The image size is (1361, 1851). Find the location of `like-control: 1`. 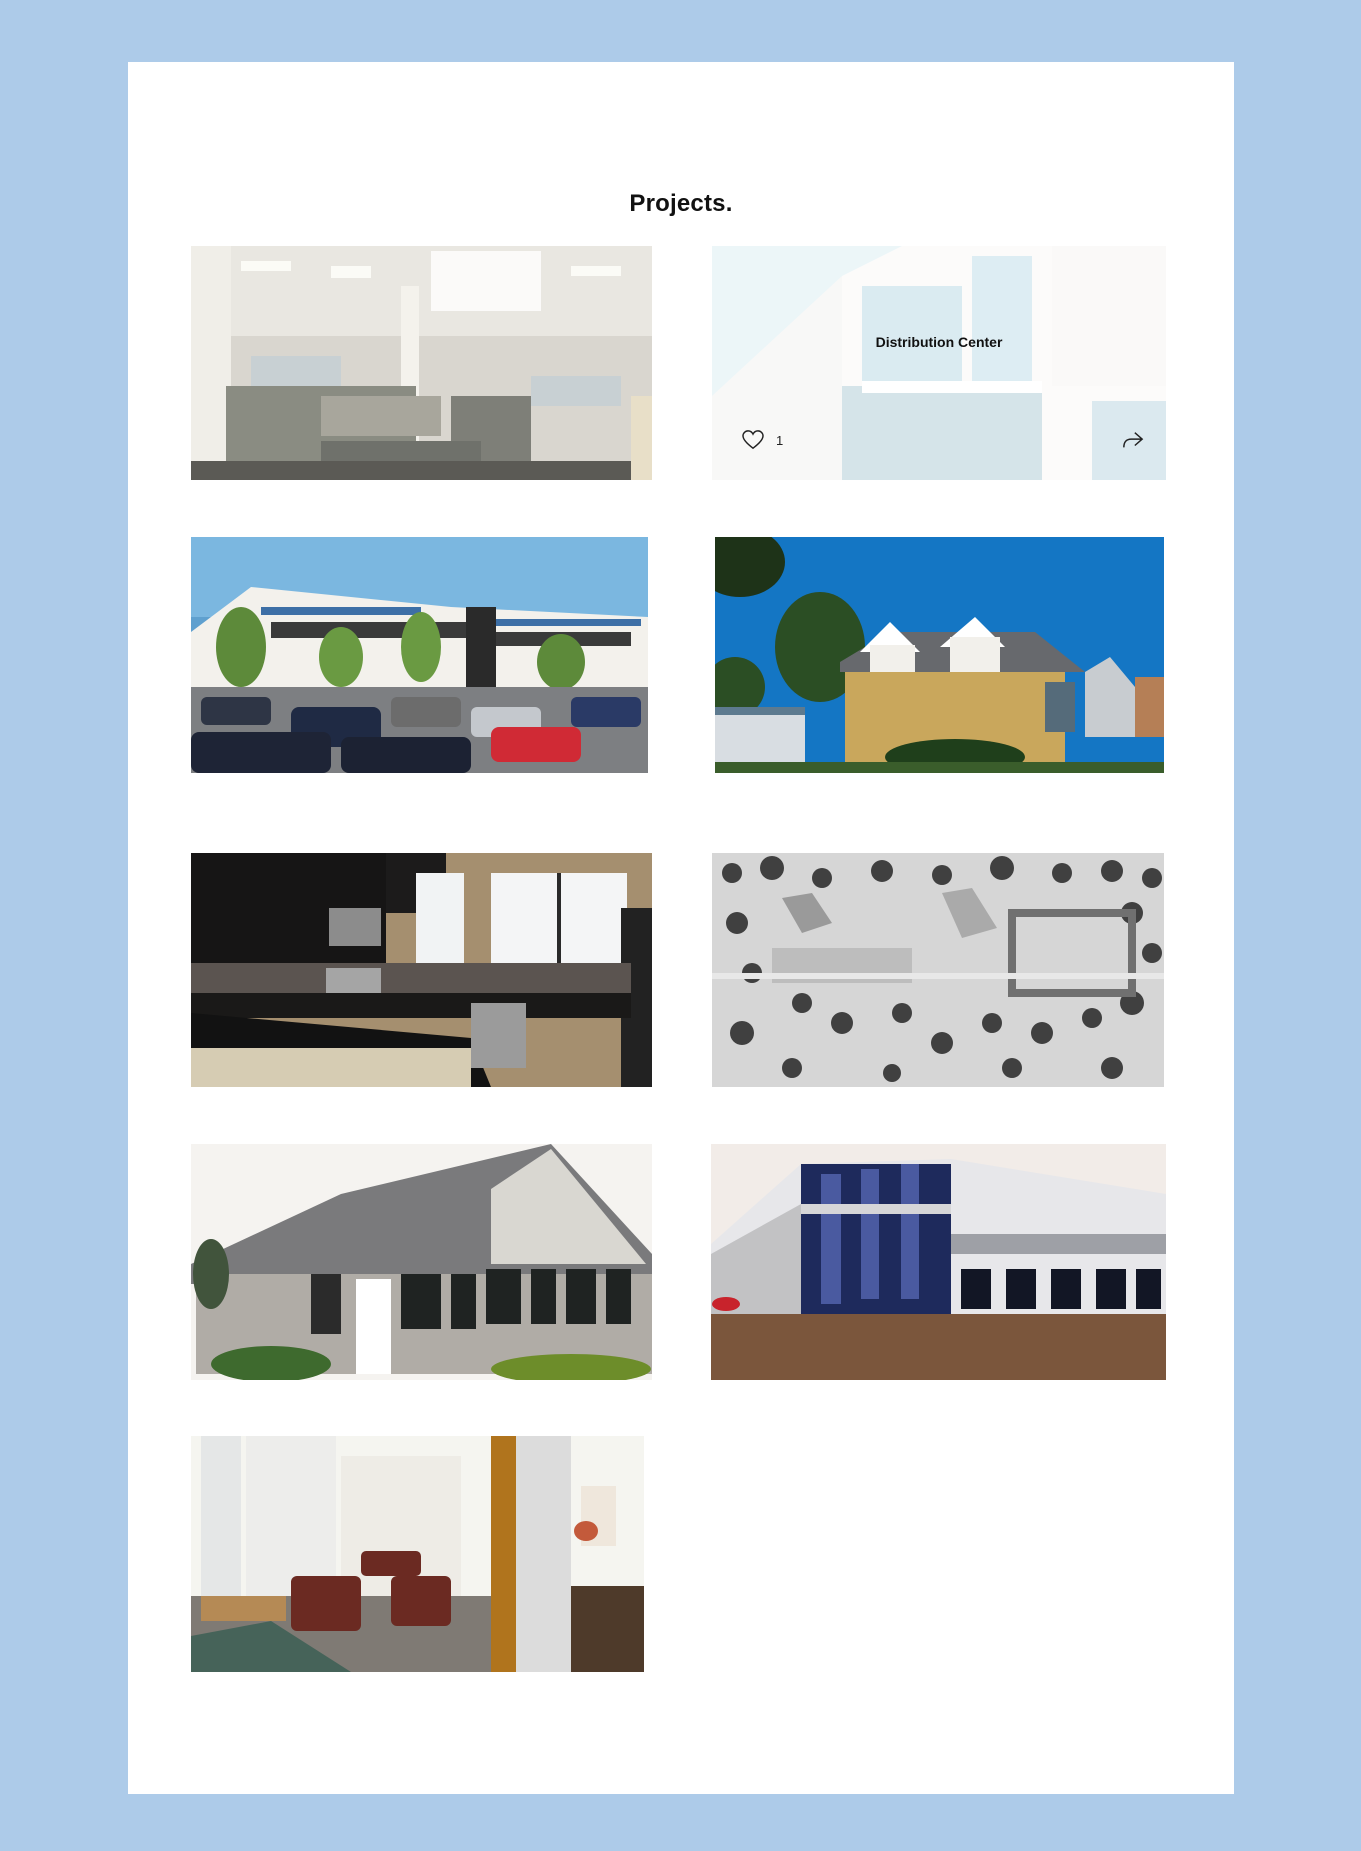

like-control: 1 is located at coordinates (762, 440).